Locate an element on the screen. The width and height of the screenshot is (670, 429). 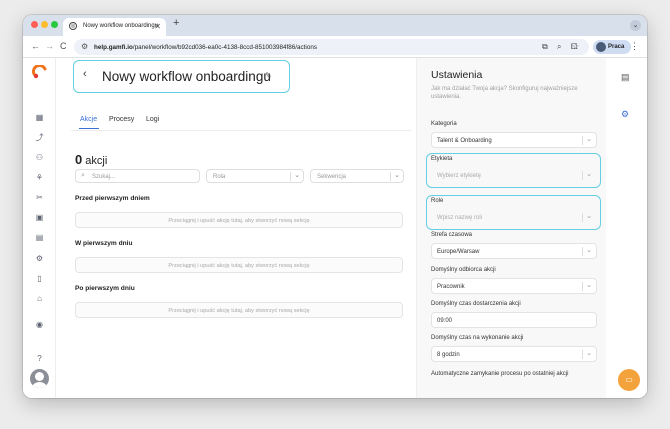
reload-icon: C is located at coordinates (63, 46).